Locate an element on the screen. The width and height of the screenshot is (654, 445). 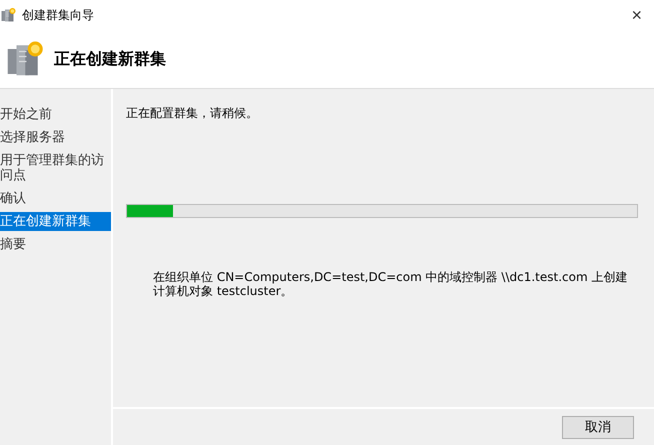
step-item: 摘要 is located at coordinates (55, 244).